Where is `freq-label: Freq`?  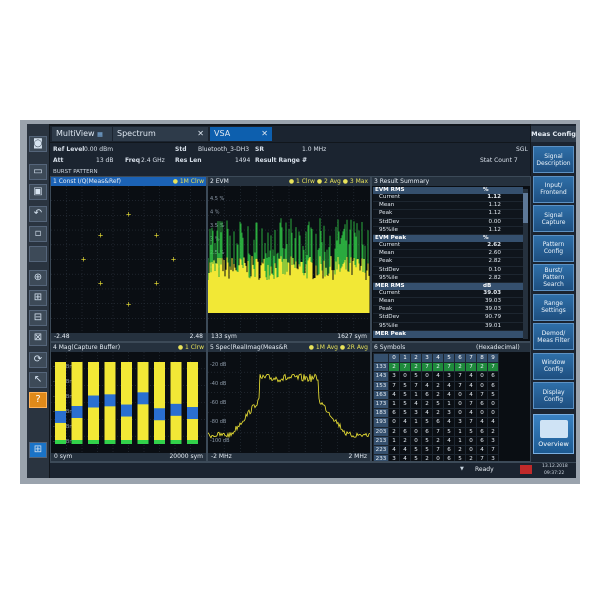 freq-label: Freq is located at coordinates (133, 160).